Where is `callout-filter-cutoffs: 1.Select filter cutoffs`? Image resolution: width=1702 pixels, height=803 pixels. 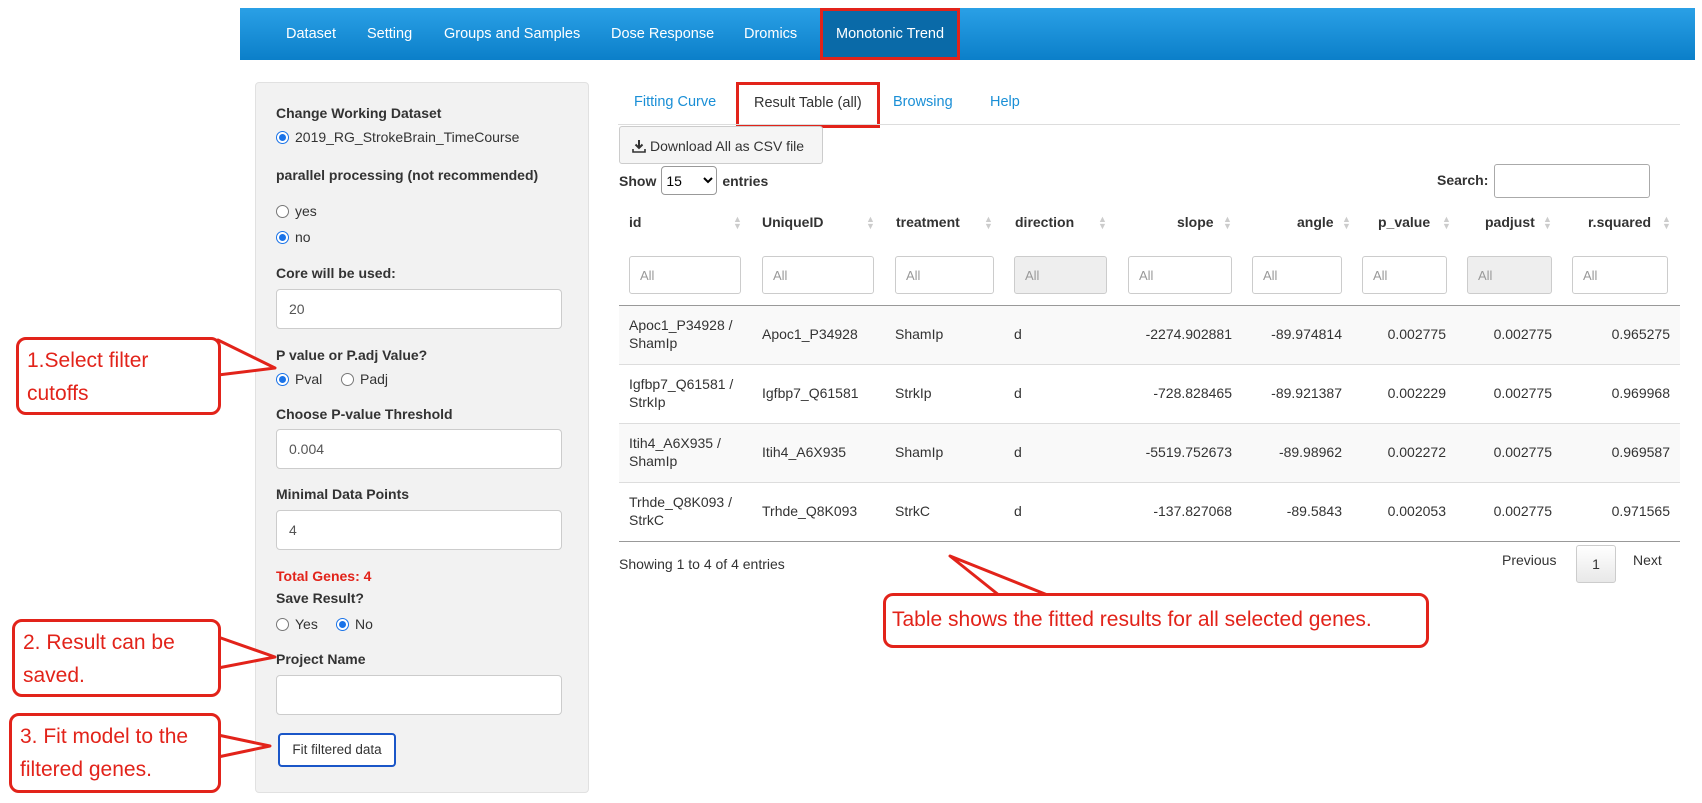 callout-filter-cutoffs: 1.Select filter cutoffs is located at coordinates (118, 376).